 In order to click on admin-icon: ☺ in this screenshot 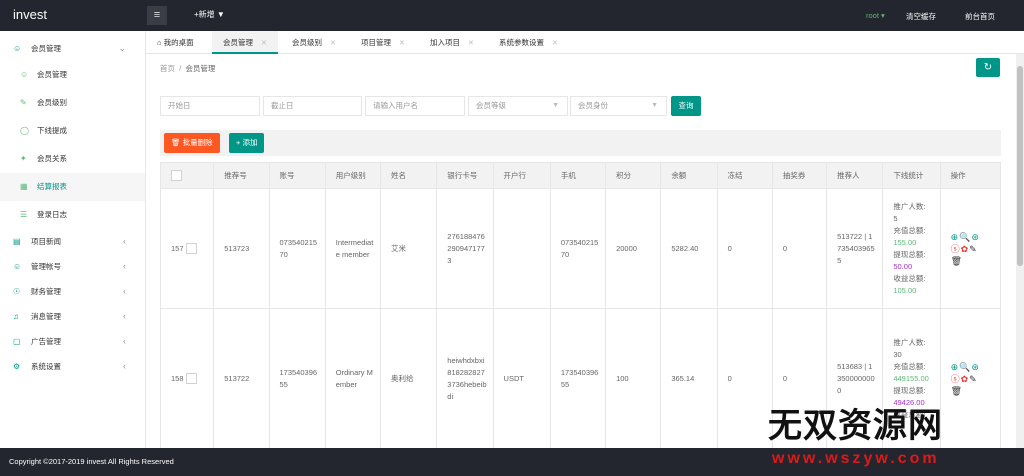, I will do `click(17, 266)`.